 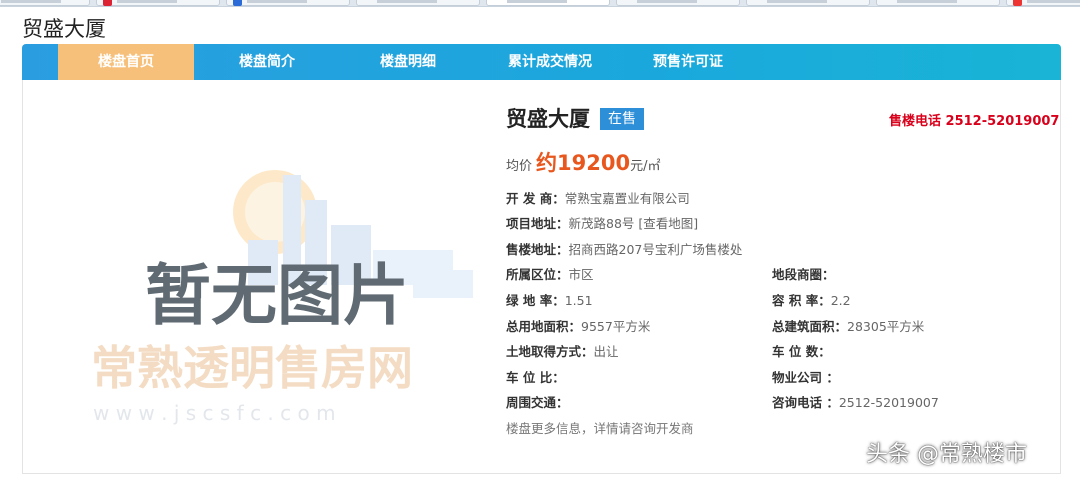 I want to click on field-value: 出让, so click(x=606, y=351).